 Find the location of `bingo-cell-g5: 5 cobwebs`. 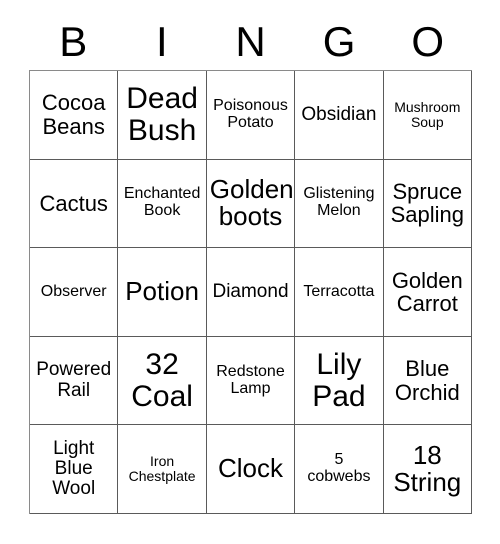

bingo-cell-g5: 5 cobwebs is located at coordinates (339, 469).